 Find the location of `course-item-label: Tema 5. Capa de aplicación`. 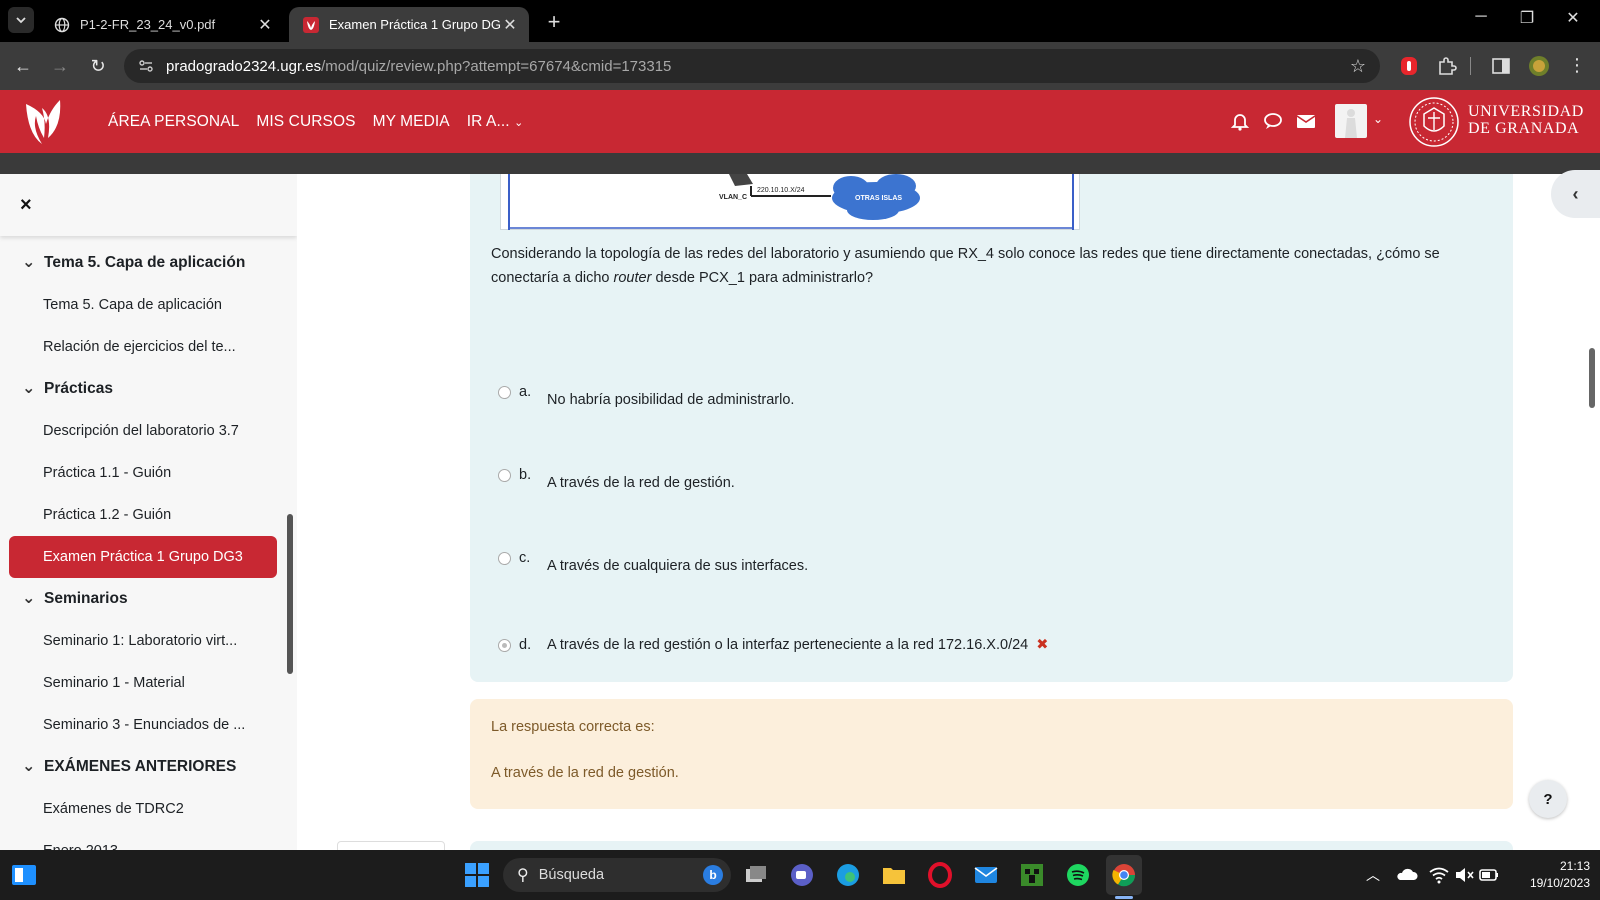

course-item-label: Tema 5. Capa de aplicación is located at coordinates (132, 305).